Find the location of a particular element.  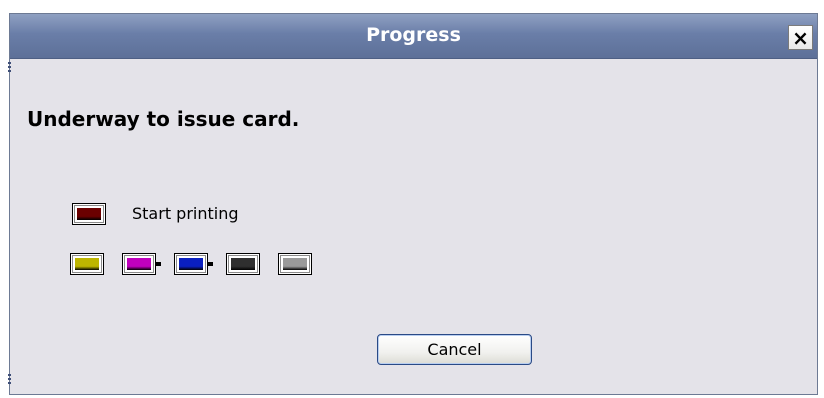

ribbon-panel-blue is located at coordinates (191, 264).